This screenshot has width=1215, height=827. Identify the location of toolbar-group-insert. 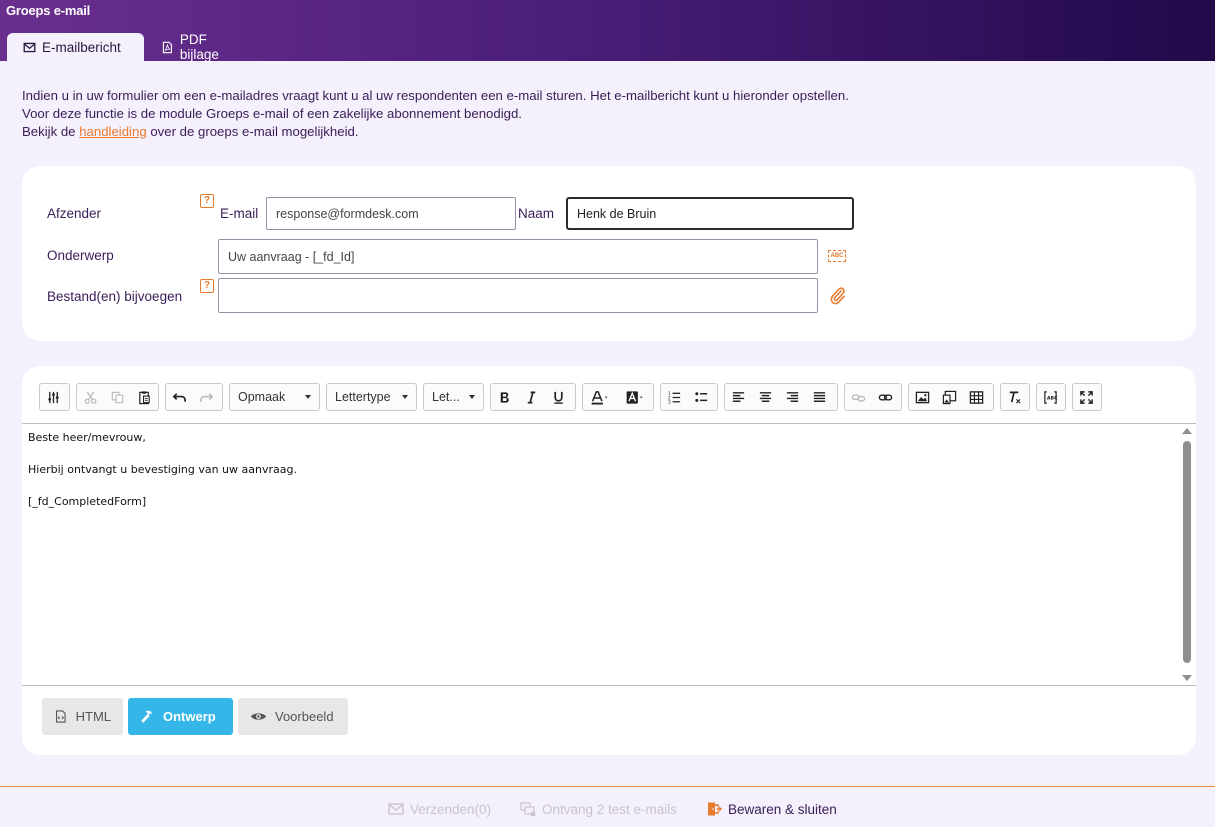
(951, 397).